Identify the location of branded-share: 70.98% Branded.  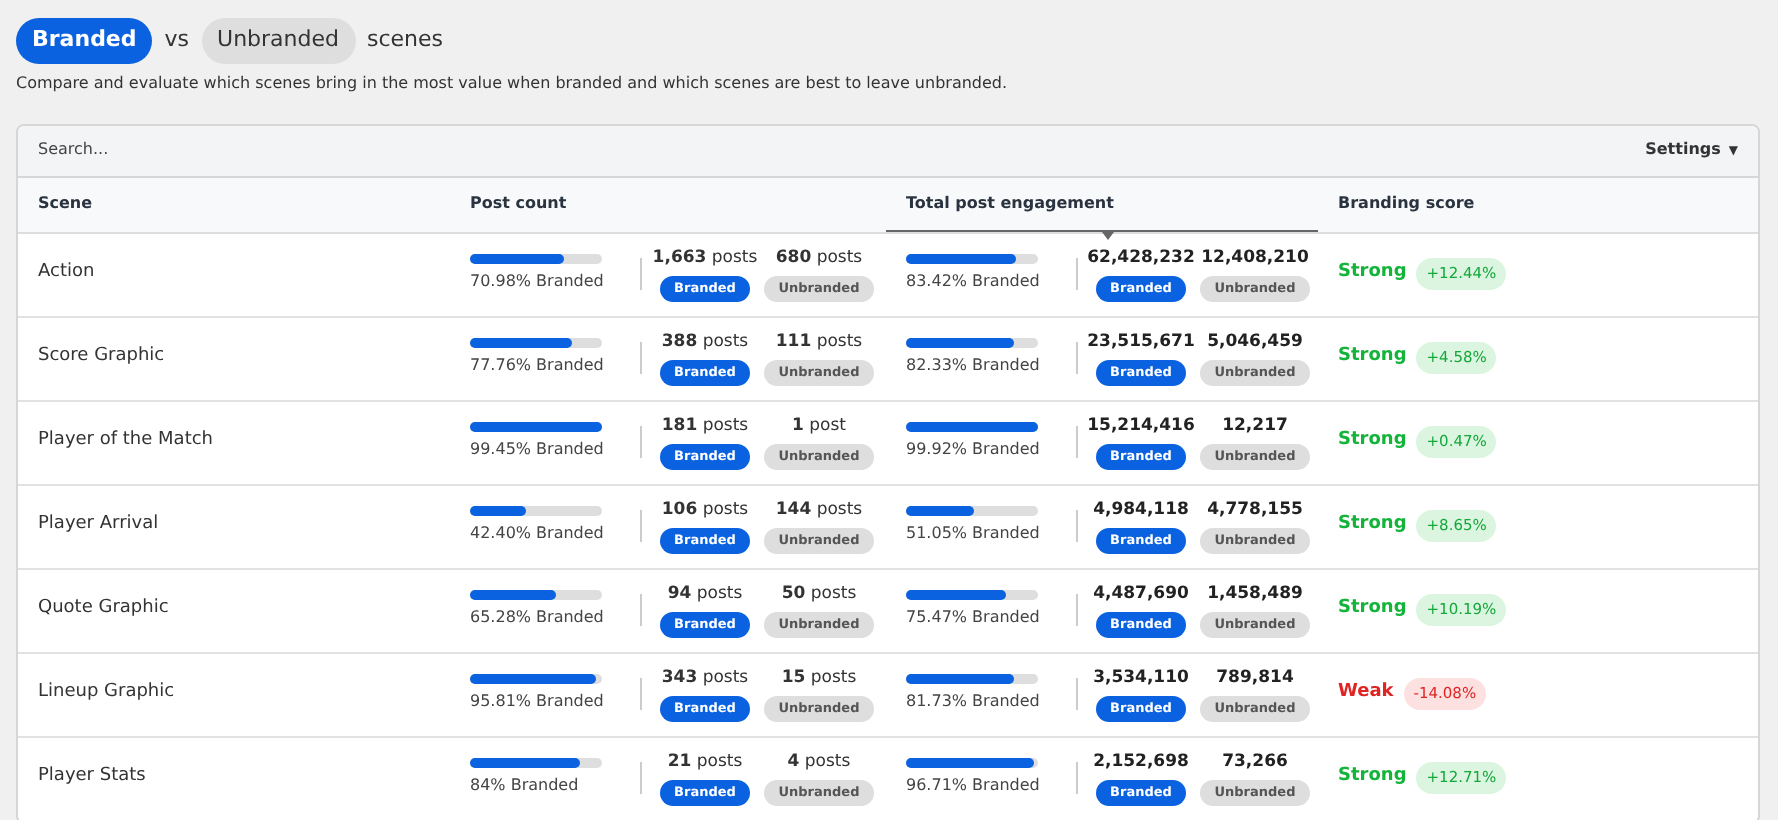
(538, 282).